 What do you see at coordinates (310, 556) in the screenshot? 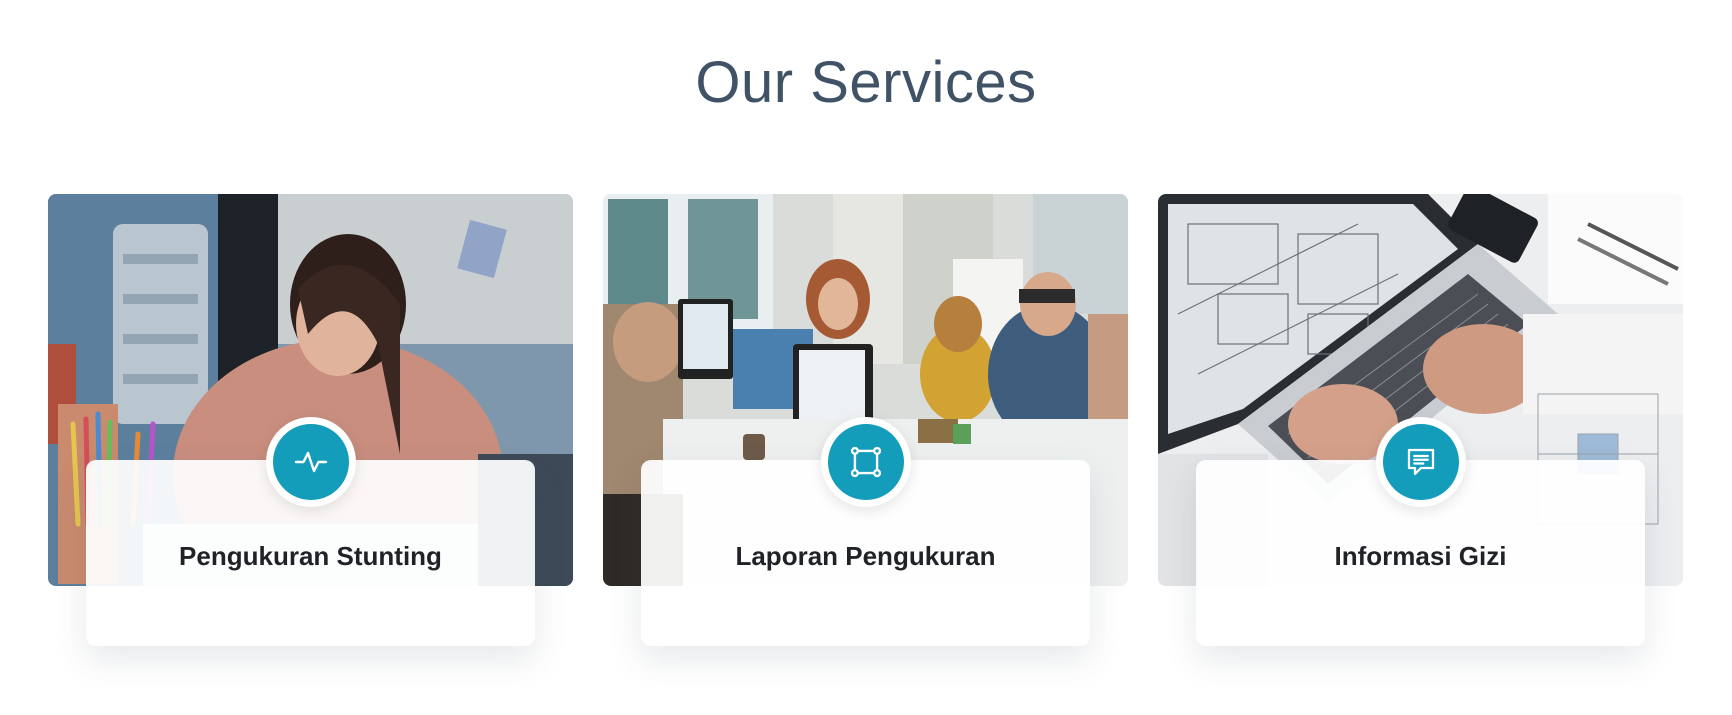
I see `service-title: Pengukuran Stunting` at bounding box center [310, 556].